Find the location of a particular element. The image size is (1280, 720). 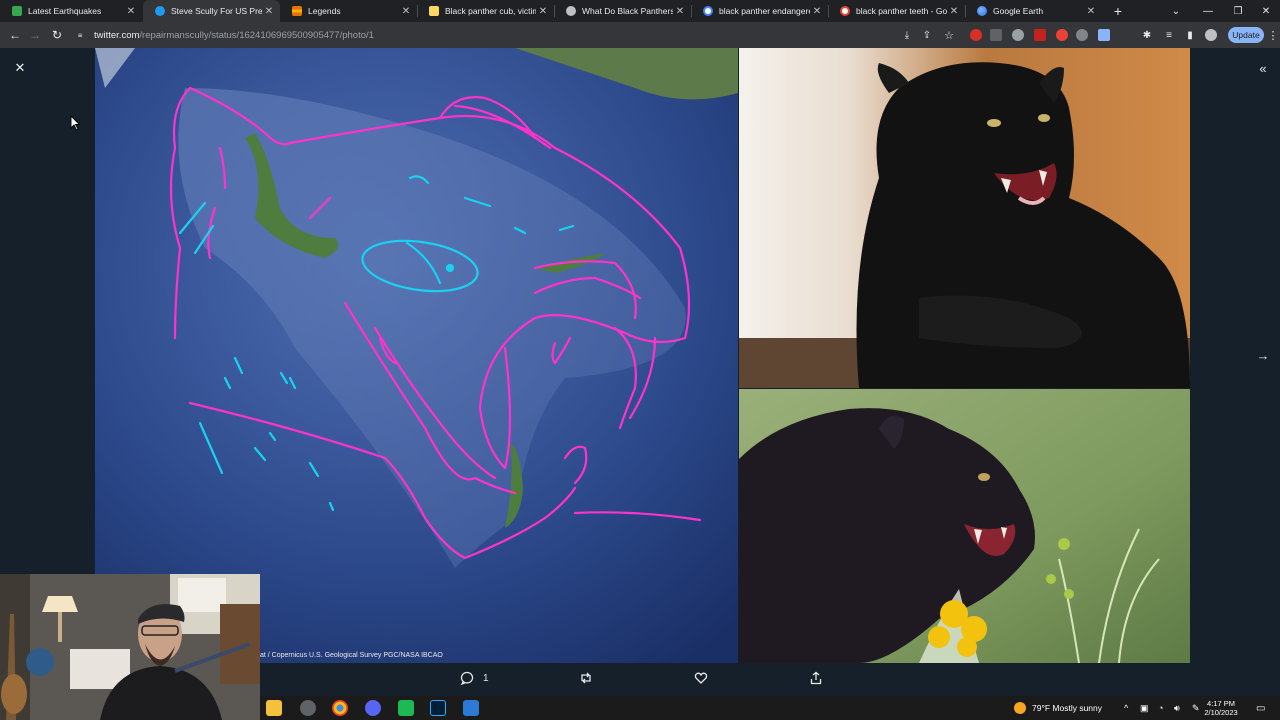

legends-favicon-icon is located at coordinates (297, 11).